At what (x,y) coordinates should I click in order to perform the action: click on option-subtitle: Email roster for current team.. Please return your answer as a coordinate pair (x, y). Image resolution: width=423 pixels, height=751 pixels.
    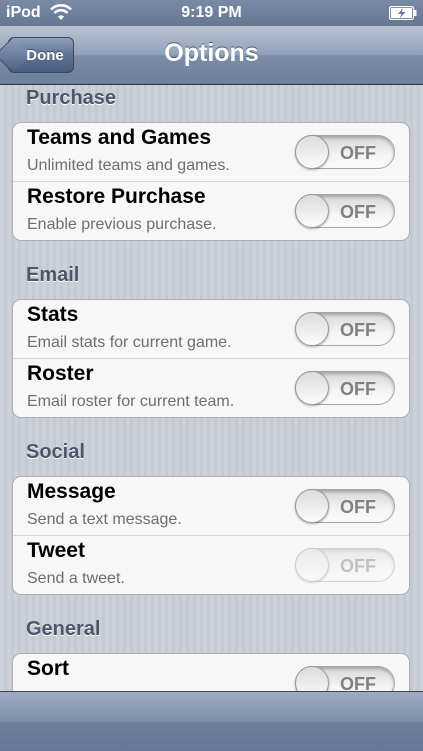
    Looking at the image, I should click on (131, 401).